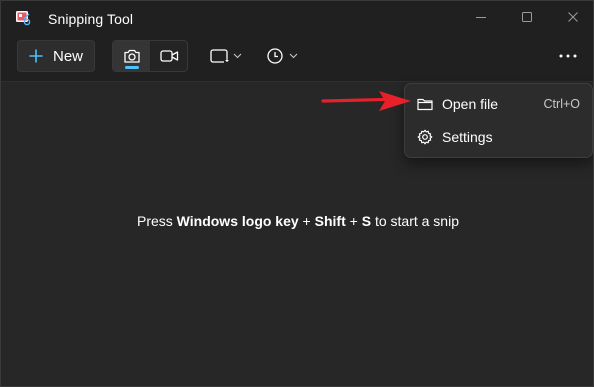  Describe the element at coordinates (297, 18) in the screenshot. I see `title-bar: Snipping Tool` at that location.